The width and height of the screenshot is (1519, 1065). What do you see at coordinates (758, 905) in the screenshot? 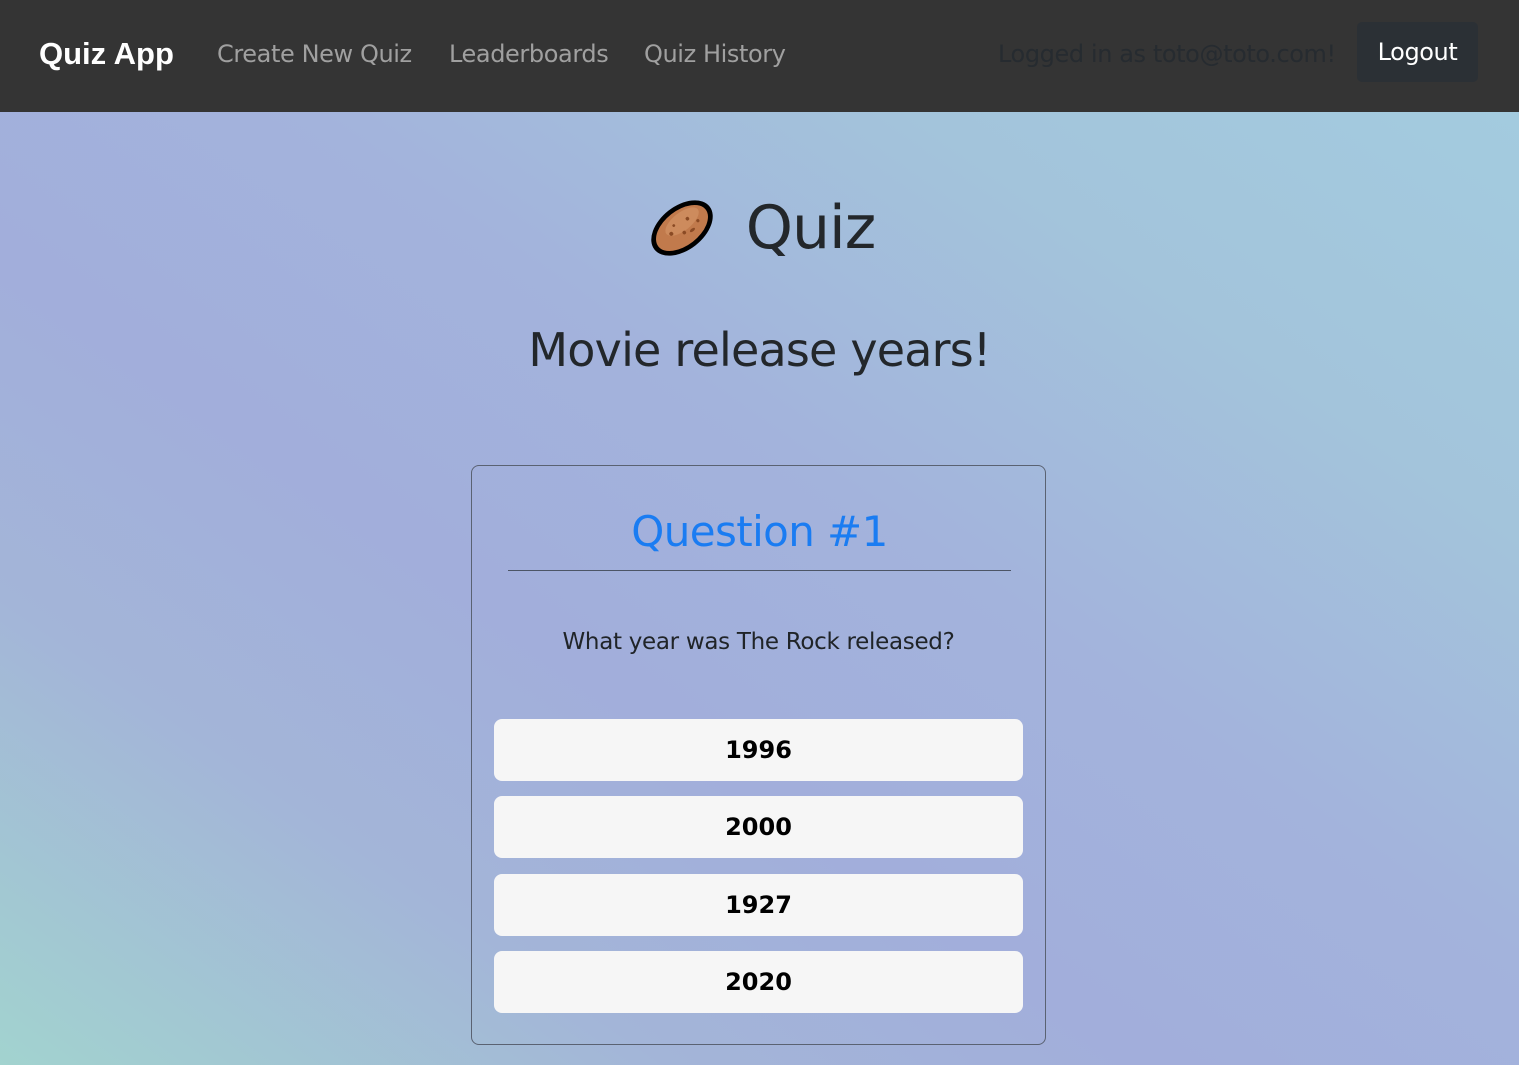
I see `answer-button: 1927` at bounding box center [758, 905].